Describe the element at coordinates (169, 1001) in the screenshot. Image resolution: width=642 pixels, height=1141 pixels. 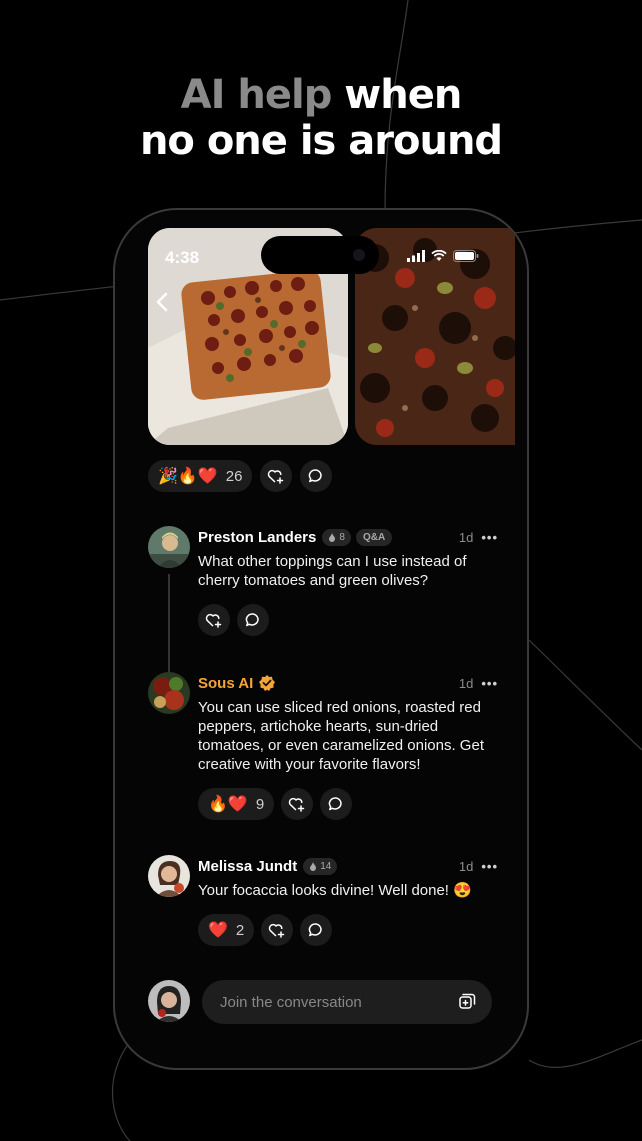
I see `current-user-avatar` at that location.